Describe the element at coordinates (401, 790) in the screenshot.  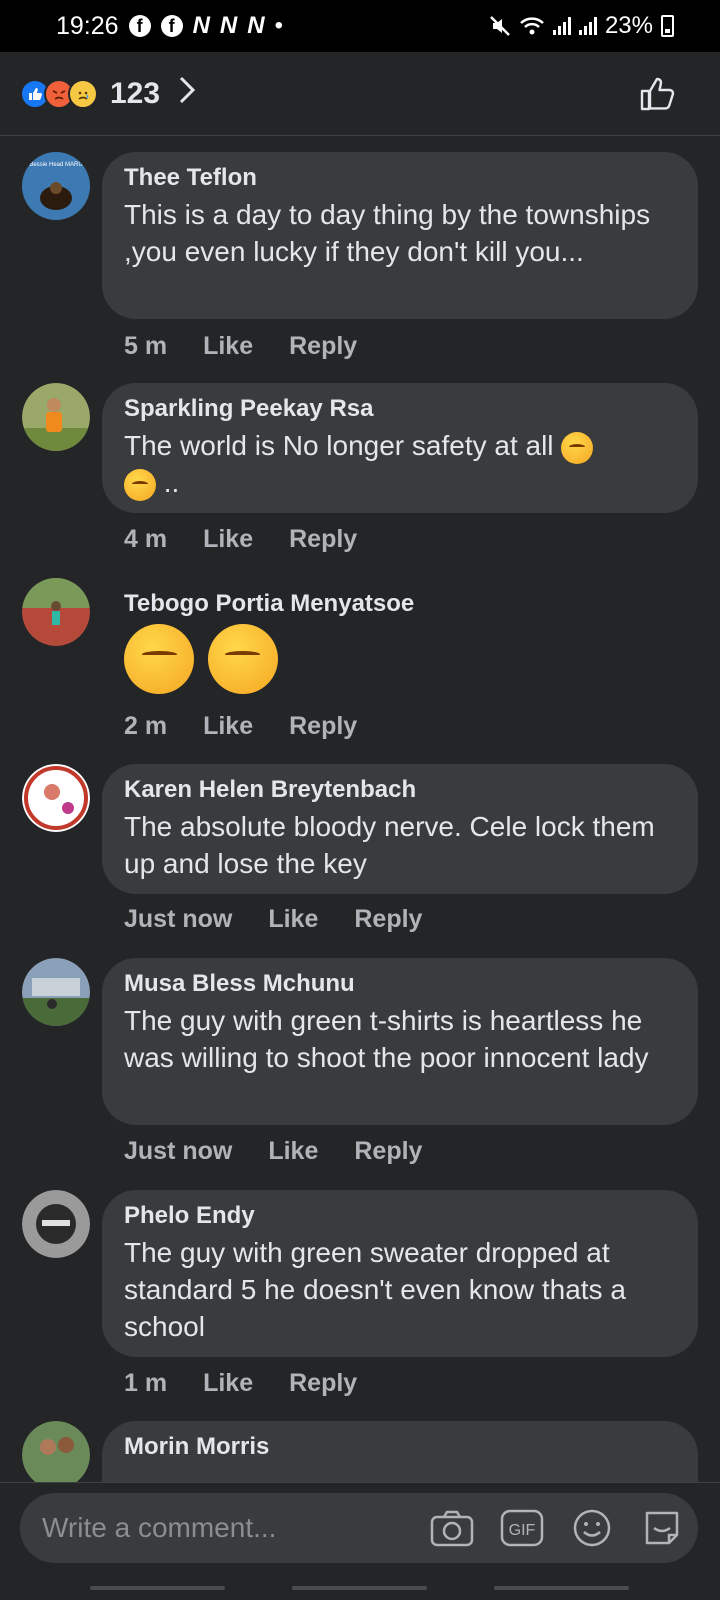
I see `comment-author: Karen Helen Breytenbach` at that location.